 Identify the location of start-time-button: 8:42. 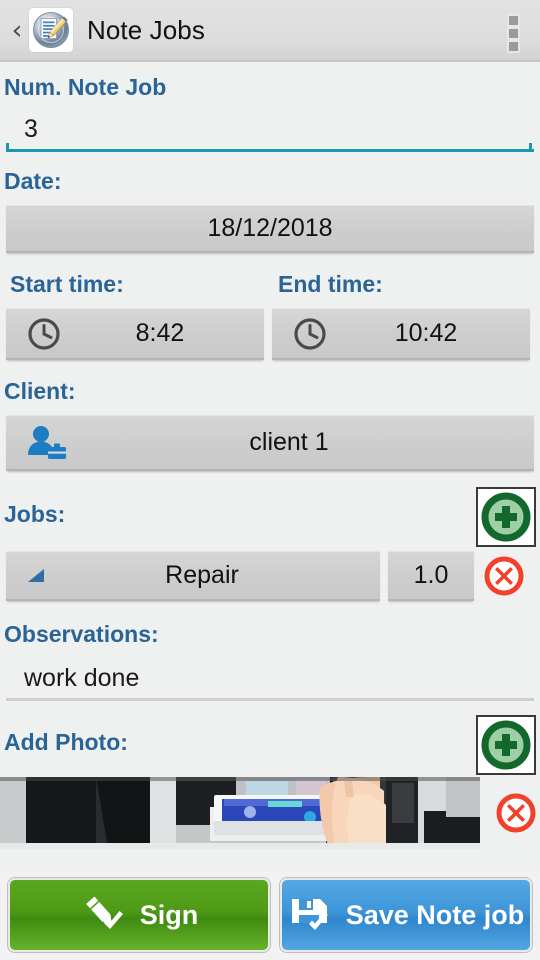
(135, 334).